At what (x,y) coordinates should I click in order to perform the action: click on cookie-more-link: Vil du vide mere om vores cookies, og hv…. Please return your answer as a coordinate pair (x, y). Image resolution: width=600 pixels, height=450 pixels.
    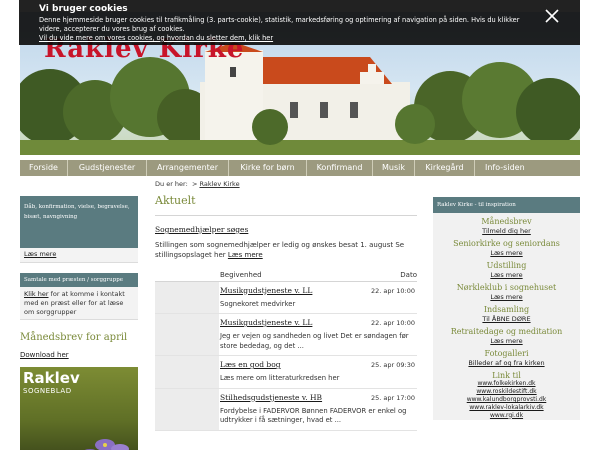
    Looking at the image, I should click on (156, 38).